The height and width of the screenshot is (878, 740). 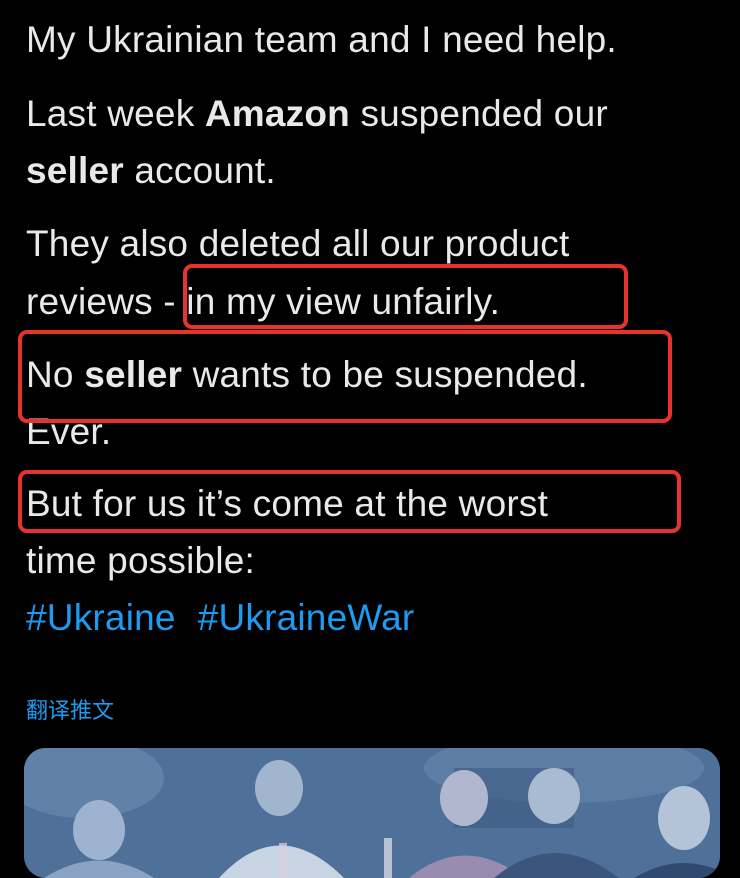 I want to click on line-text: My Ukrainian team and I need help., so click(x=321, y=39).